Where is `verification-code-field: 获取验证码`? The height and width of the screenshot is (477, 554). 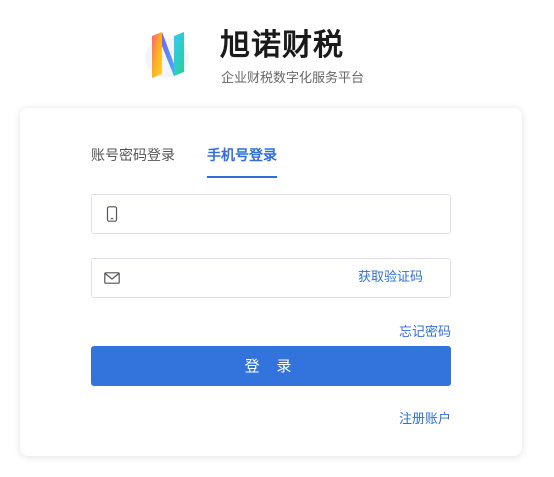
verification-code-field: 获取验证码 is located at coordinates (271, 278).